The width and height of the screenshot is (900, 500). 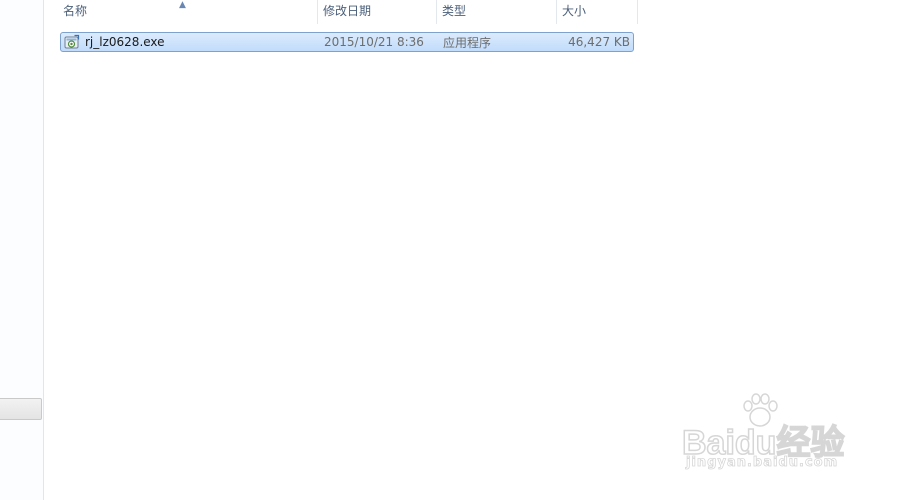 I want to click on file-size: 46,427 KB, so click(x=599, y=42).